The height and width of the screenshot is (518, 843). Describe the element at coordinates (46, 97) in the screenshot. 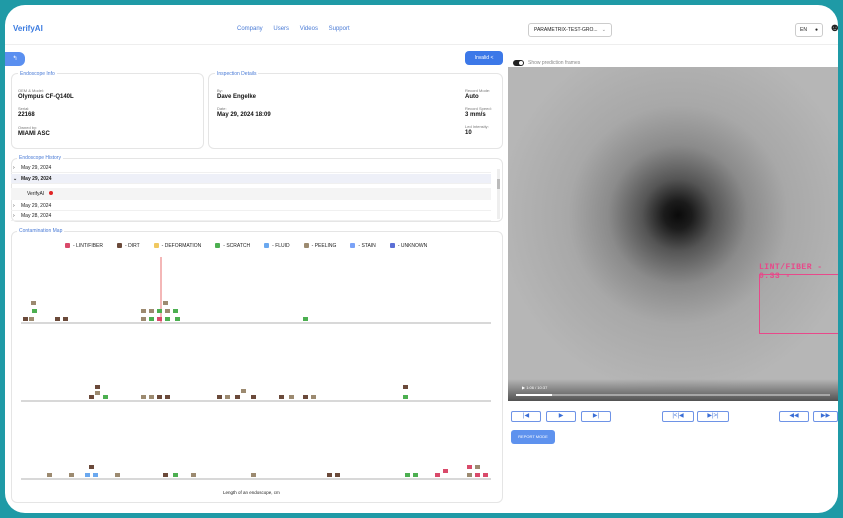

I see `oem-value: Olympus CF-Q140L` at that location.